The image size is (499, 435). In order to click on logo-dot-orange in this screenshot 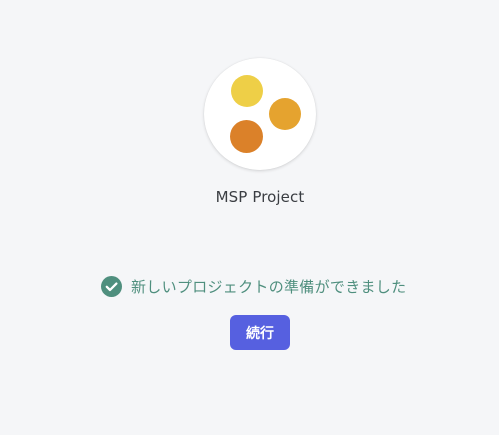, I will do `click(246, 136)`.